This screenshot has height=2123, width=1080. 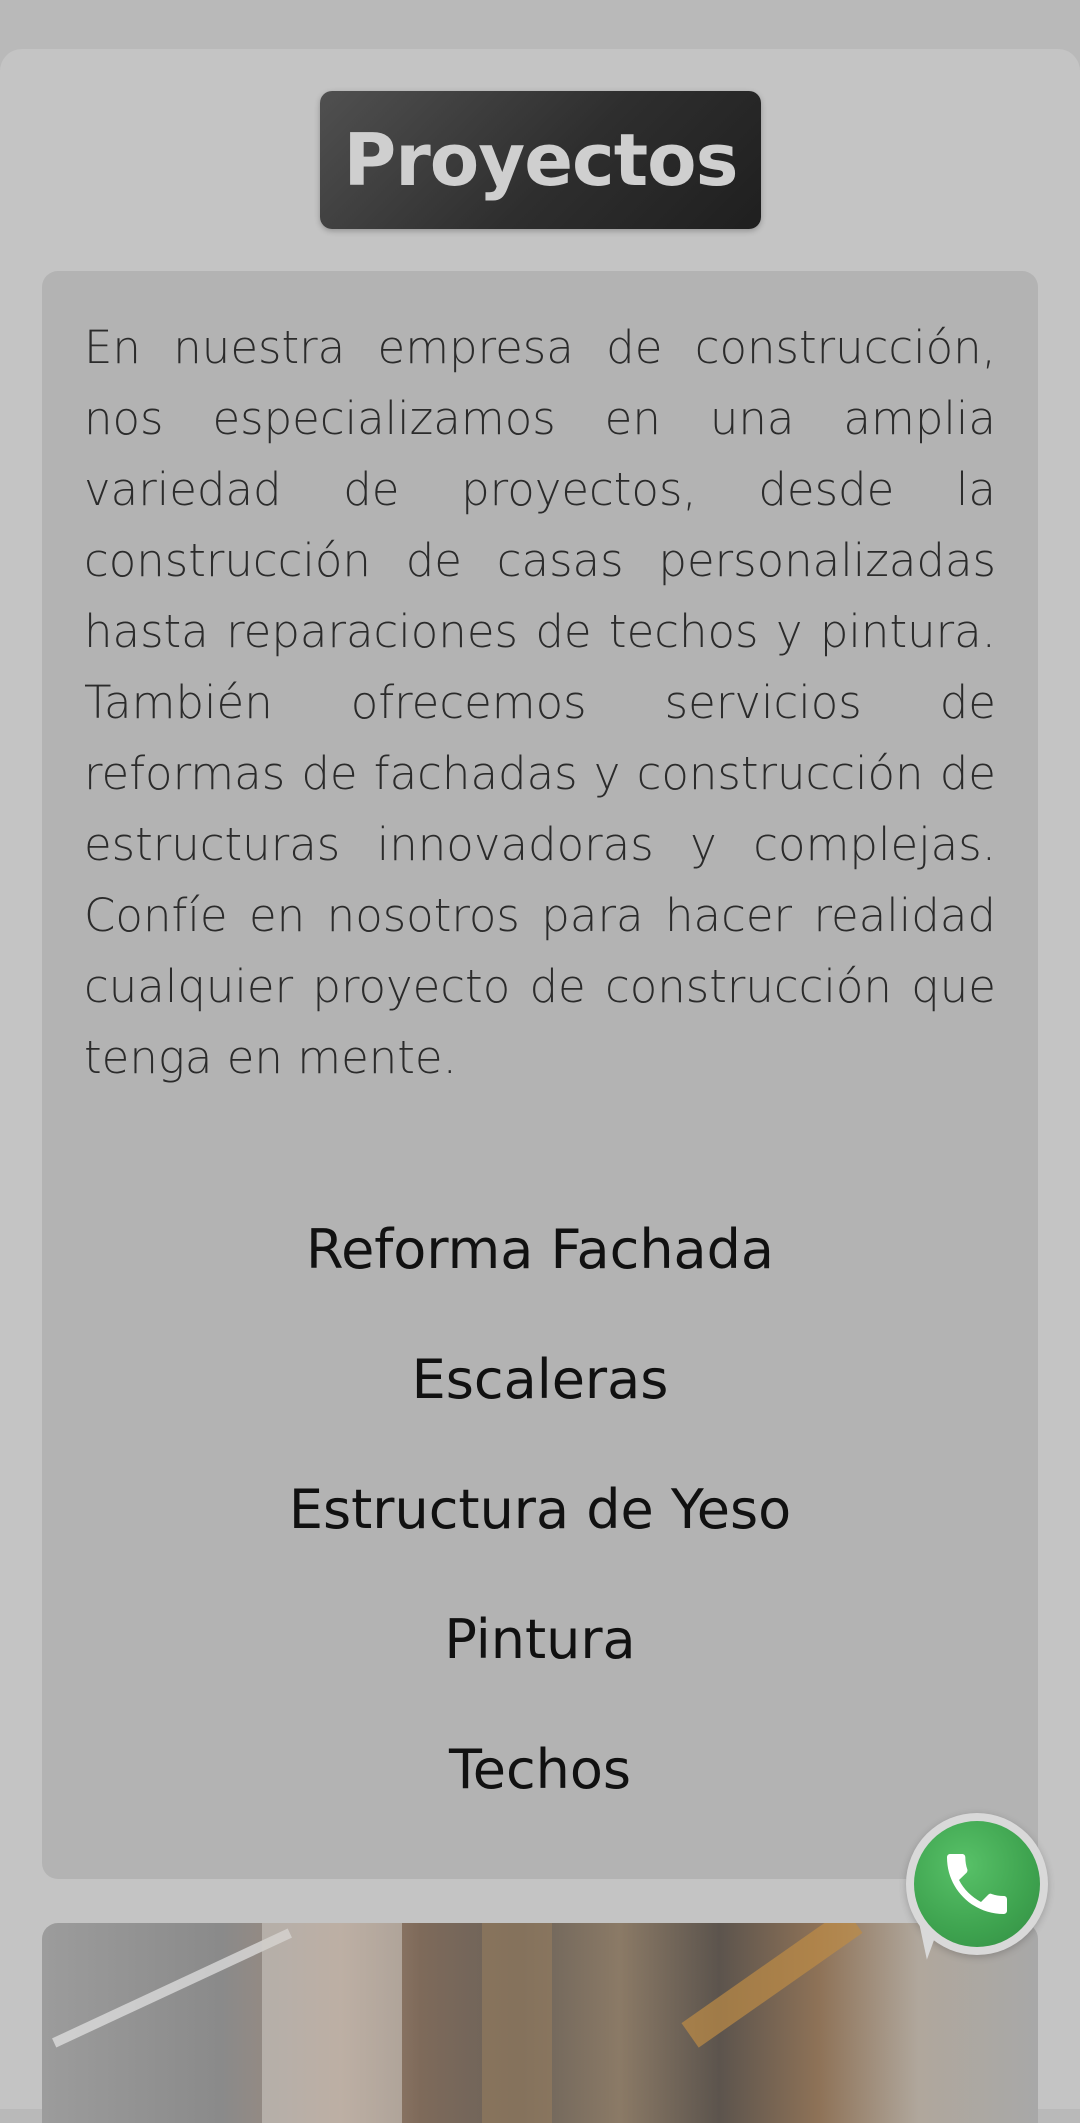 I want to click on project-item-reforma-fachada: Reforma Fachada, so click(x=540, y=1250).